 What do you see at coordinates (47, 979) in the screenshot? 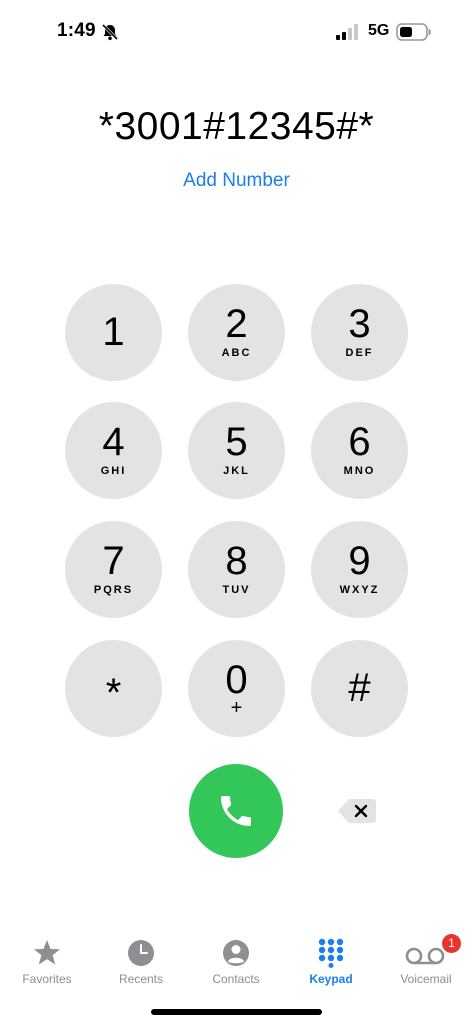
I see `tab-label: Favorites` at bounding box center [47, 979].